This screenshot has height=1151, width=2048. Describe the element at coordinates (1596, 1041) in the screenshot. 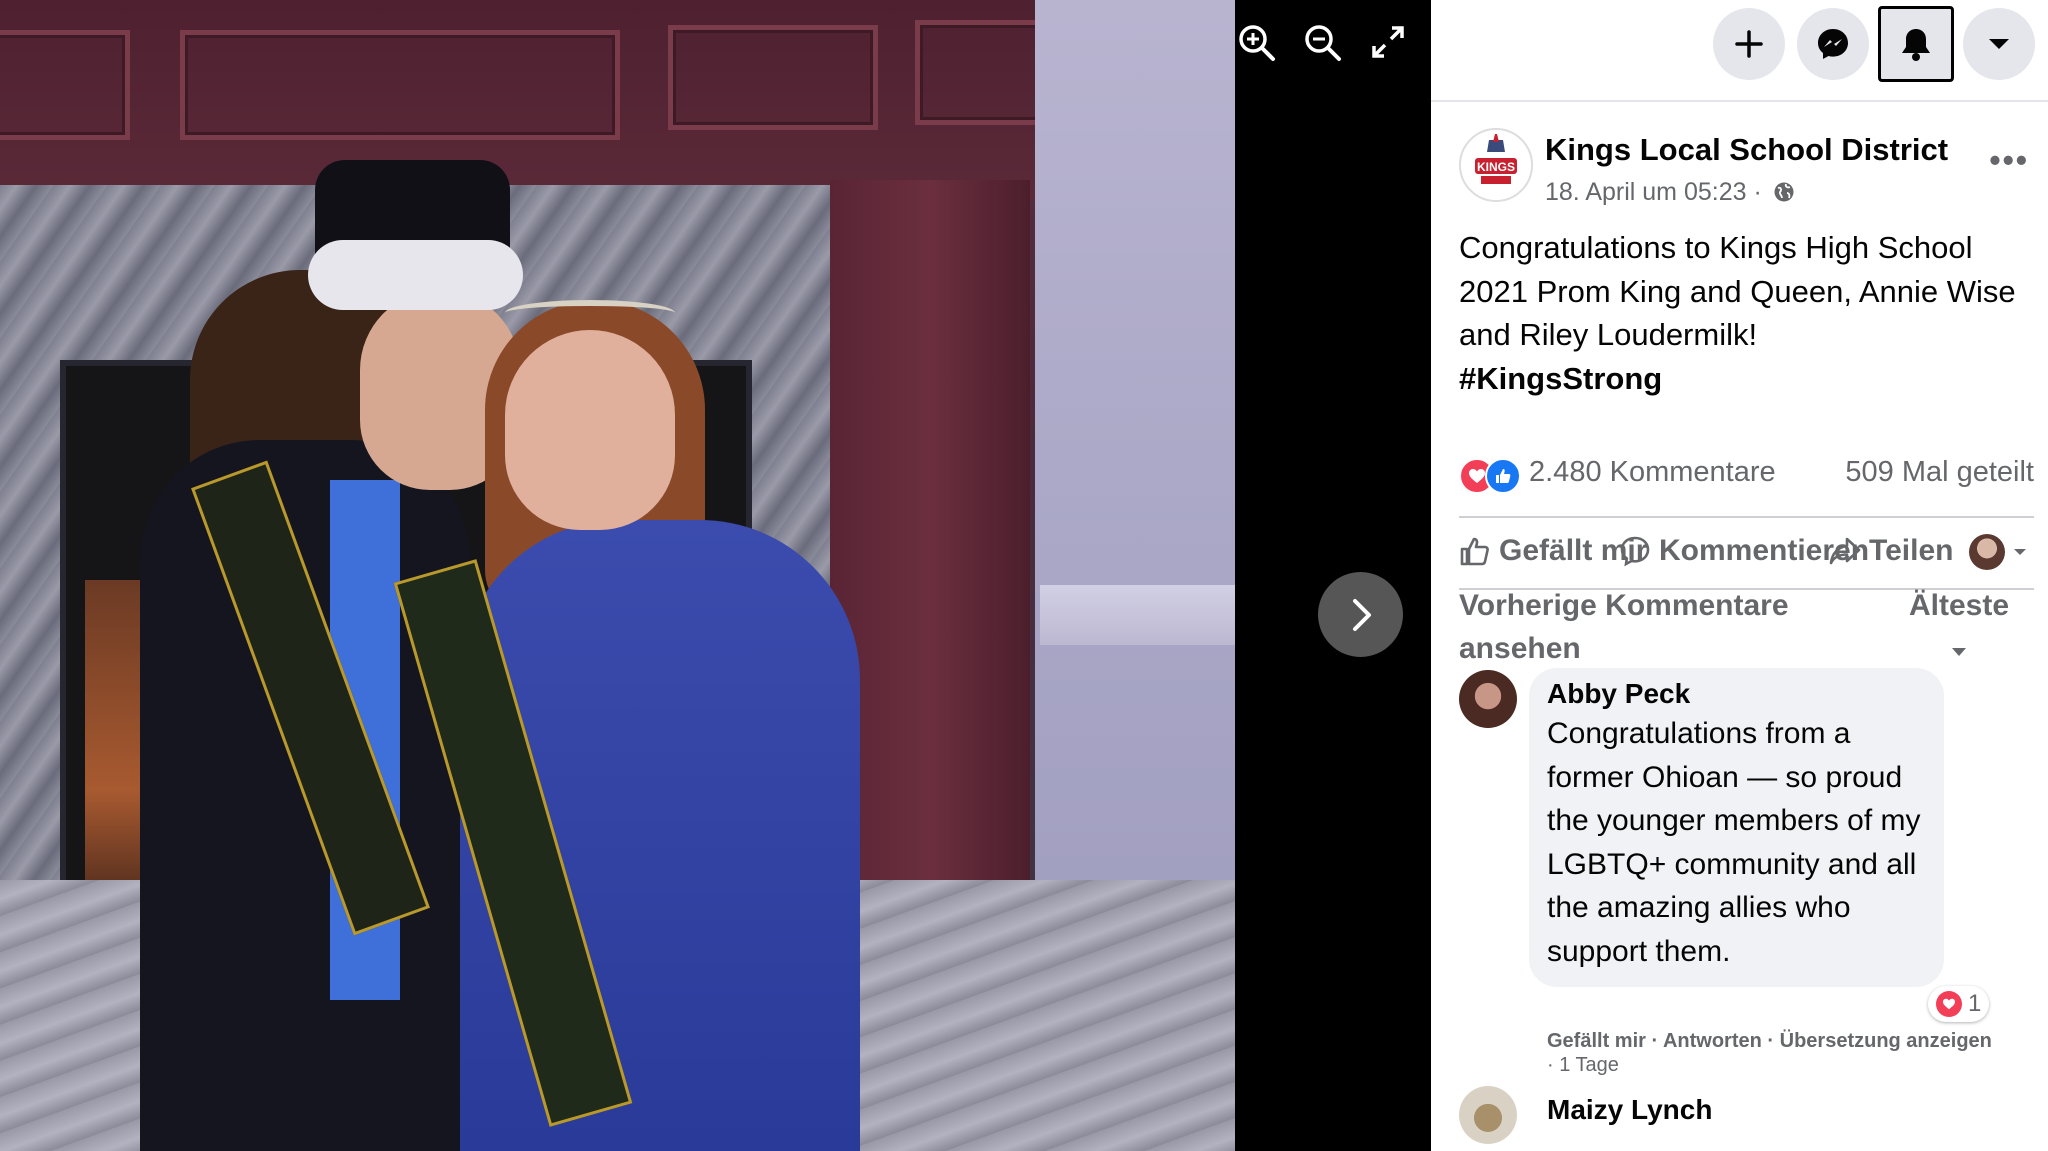

I see `comment-like-link: Gefällt mir` at that location.